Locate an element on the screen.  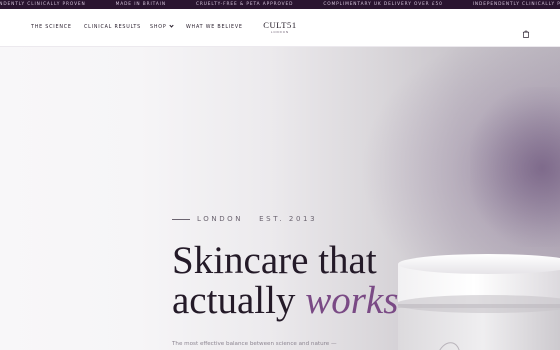
hero-eyebrow: LONDON EST. 2013 is located at coordinates (244, 219).